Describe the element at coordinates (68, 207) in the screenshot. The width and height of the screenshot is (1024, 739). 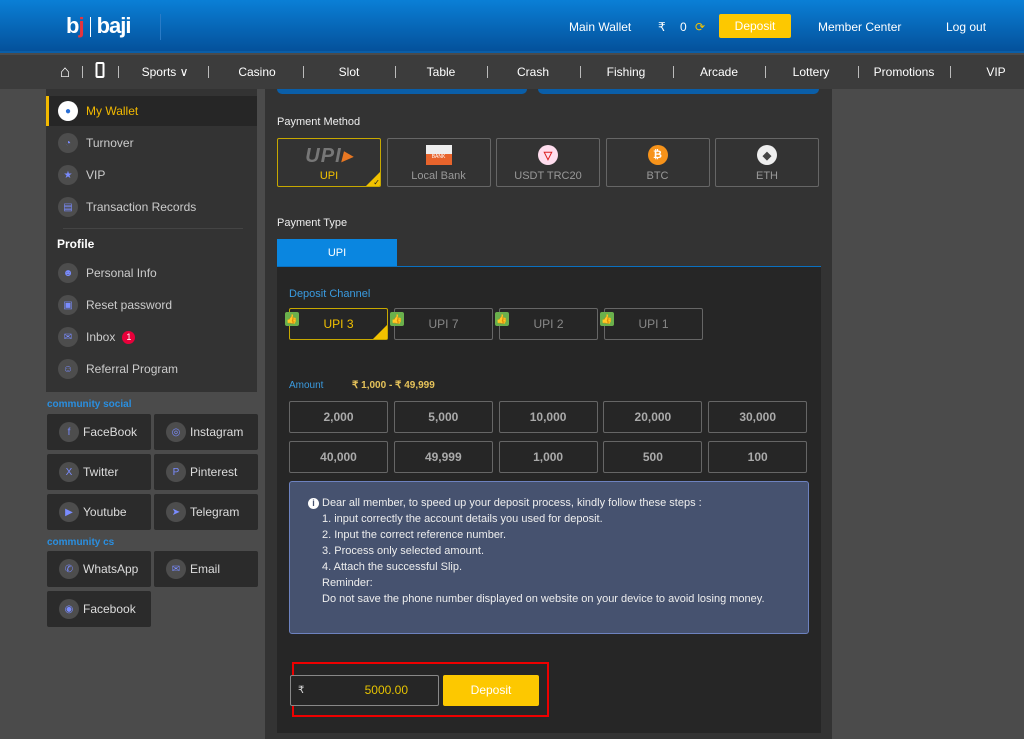
I see `records-icon: ▤` at that location.